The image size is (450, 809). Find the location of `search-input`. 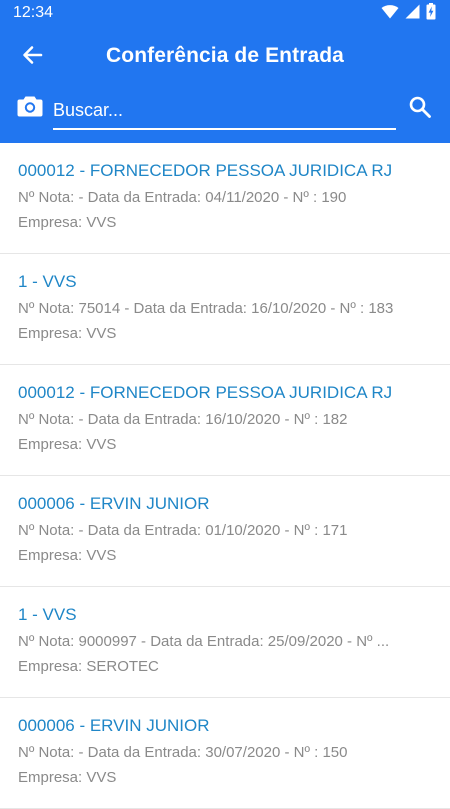

search-input is located at coordinates (224, 111).